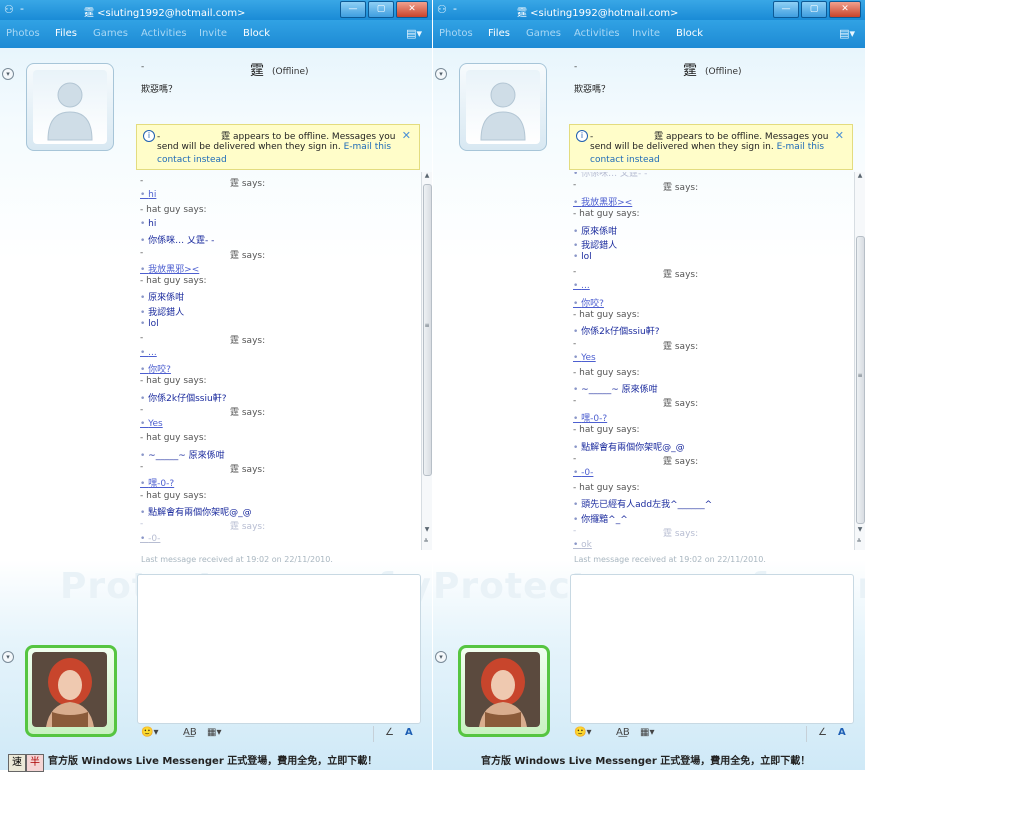  Describe the element at coordinates (35, 763) in the screenshot. I see `ime-halfwidth-button: 半` at that location.